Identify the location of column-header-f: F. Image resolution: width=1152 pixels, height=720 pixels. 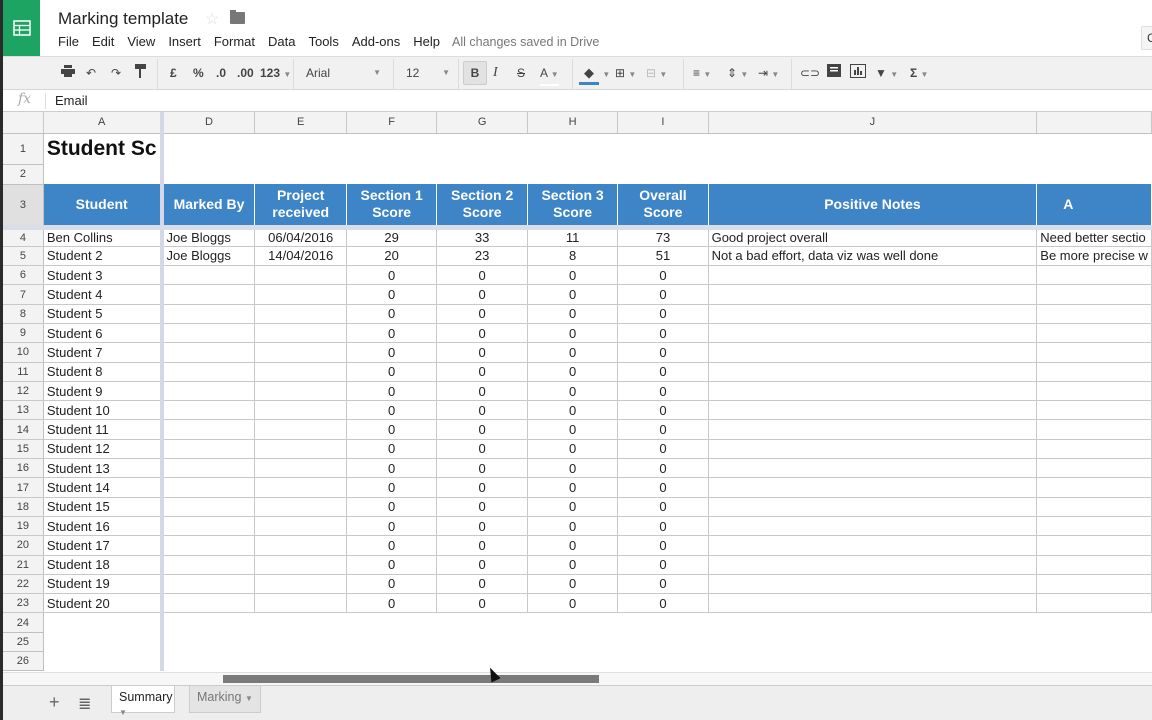
(392, 123).